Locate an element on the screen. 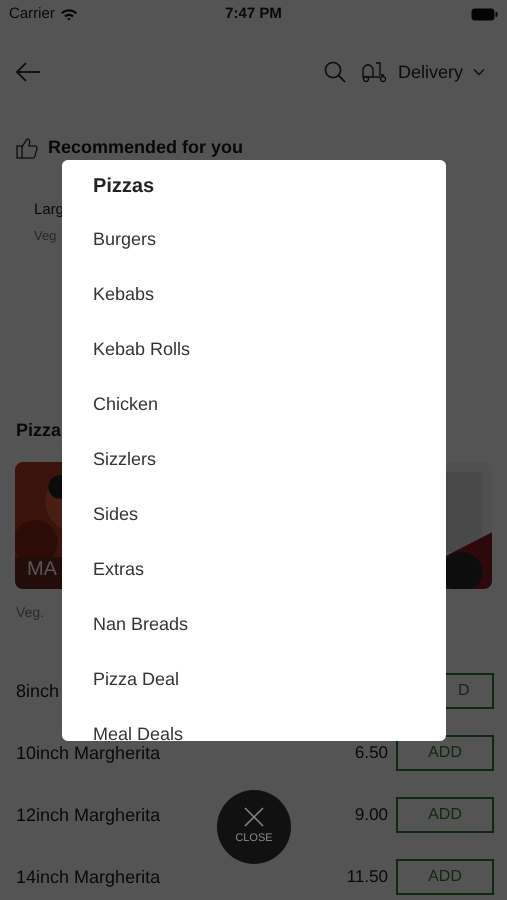 The width and height of the screenshot is (507, 900). menu-item: Kebab Rolls is located at coordinates (141, 349).